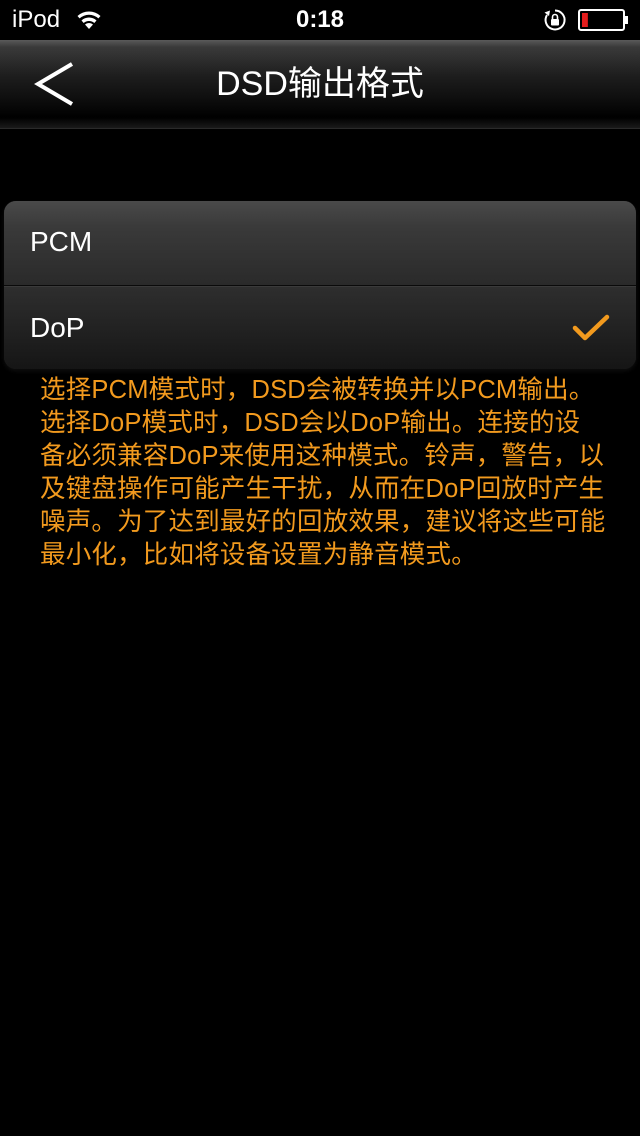  I want to click on option-pcm: PCM, so click(320, 243).